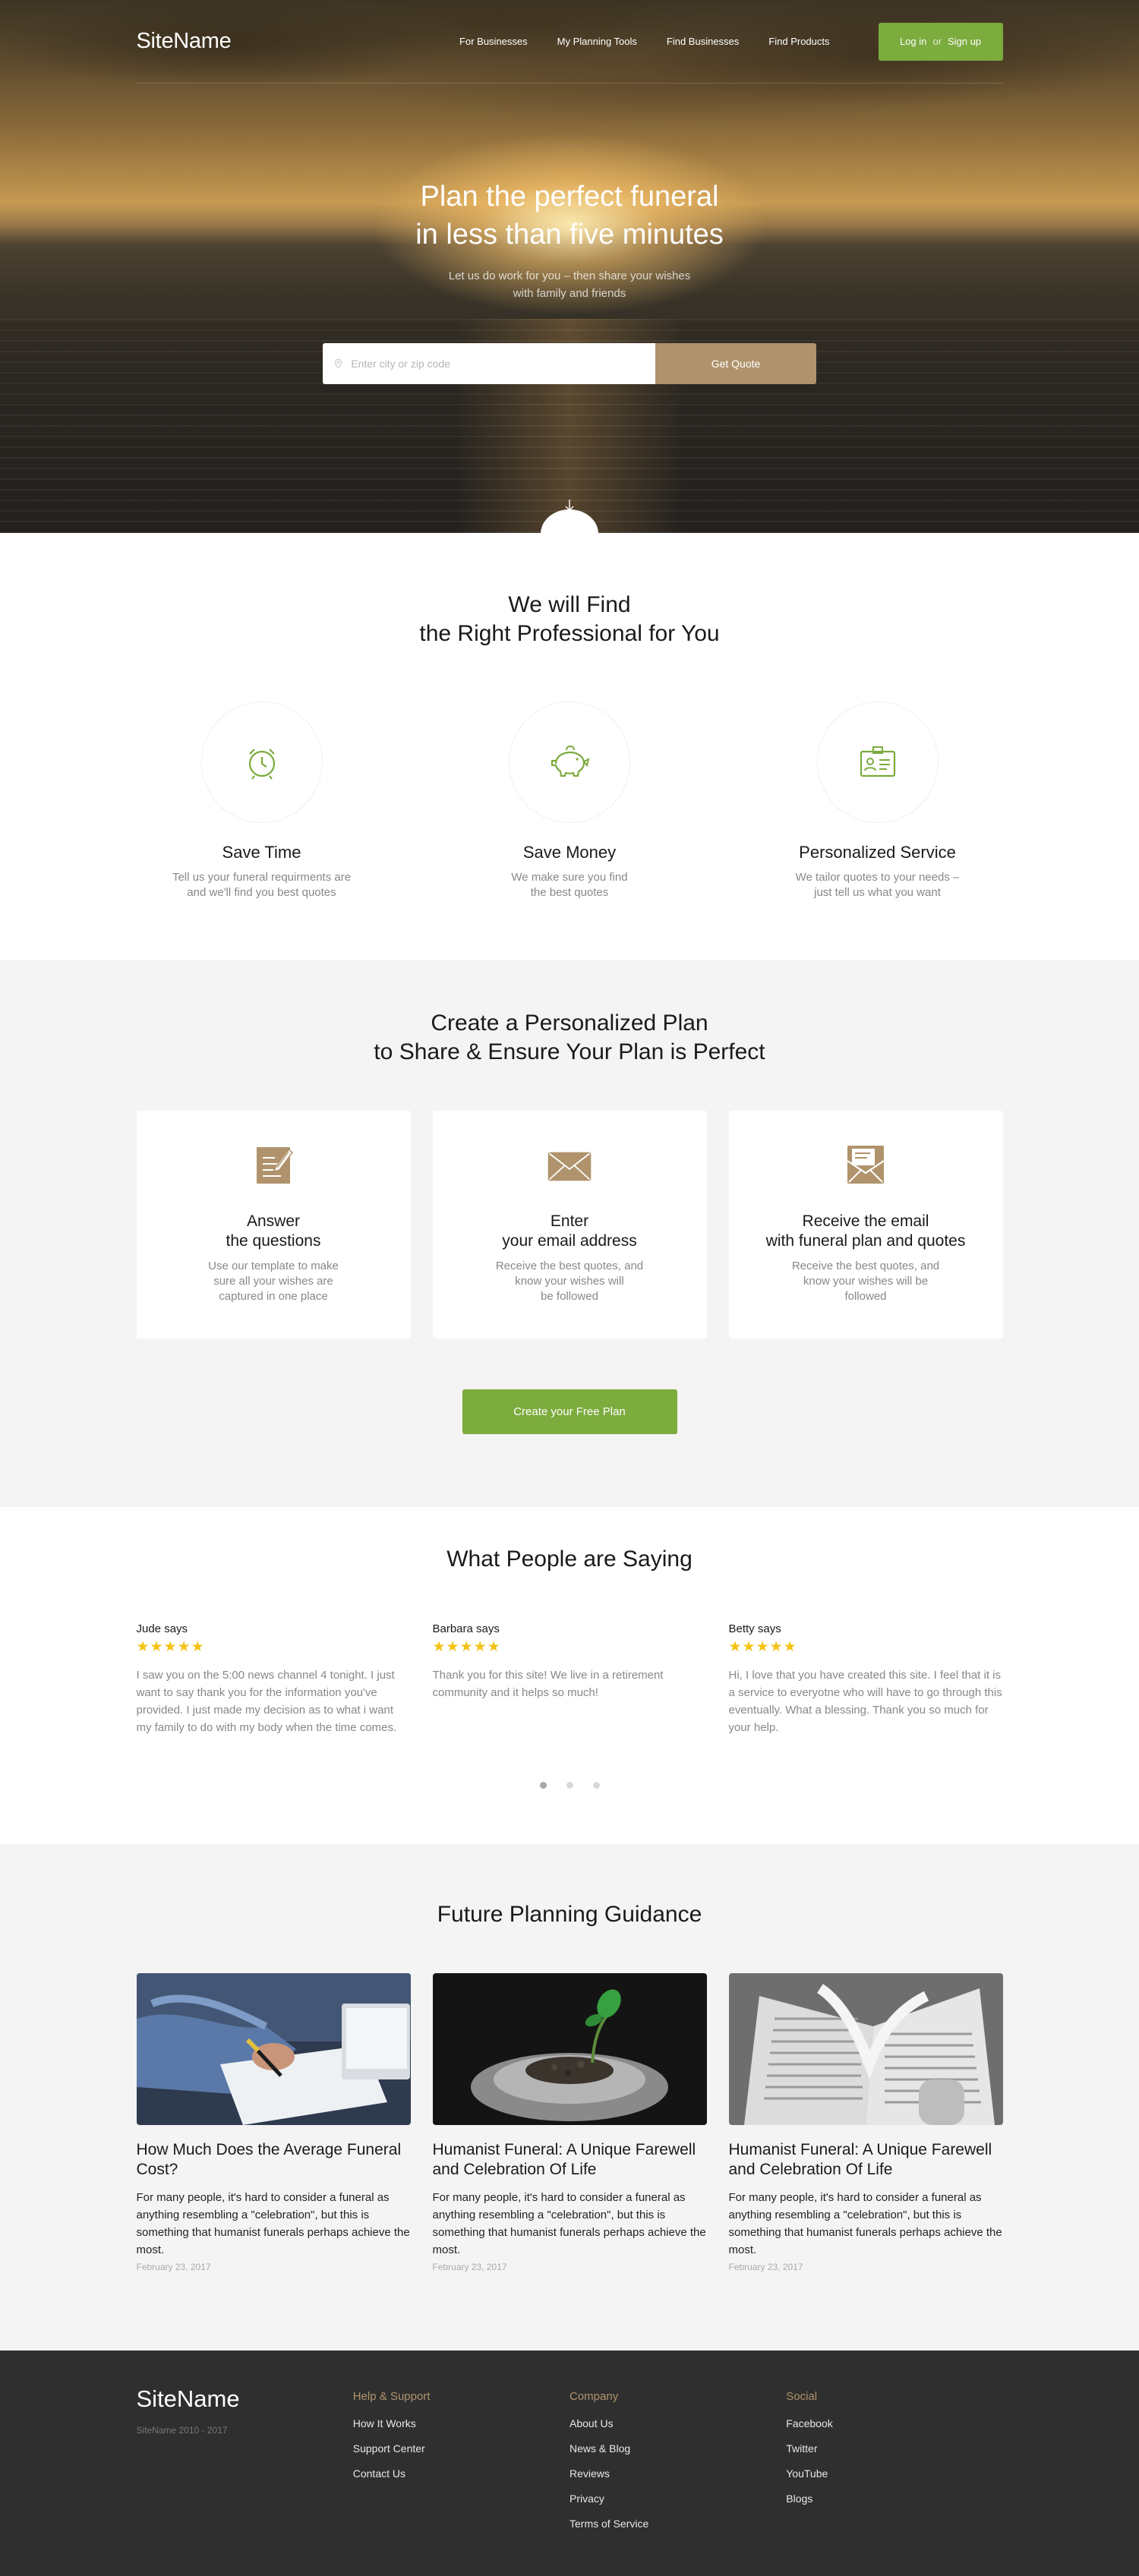 Image resolution: width=1139 pixels, height=2576 pixels. I want to click on nav-link-find-businesses: Find Businesses, so click(703, 41).